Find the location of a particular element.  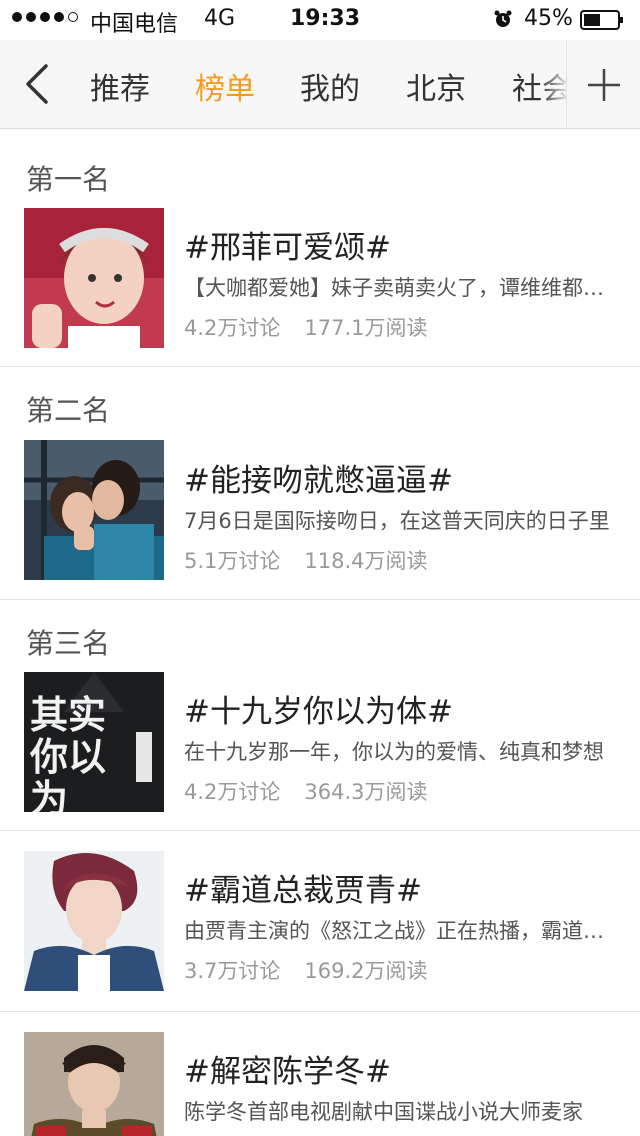

signal-strength-icon is located at coordinates (45, 17).